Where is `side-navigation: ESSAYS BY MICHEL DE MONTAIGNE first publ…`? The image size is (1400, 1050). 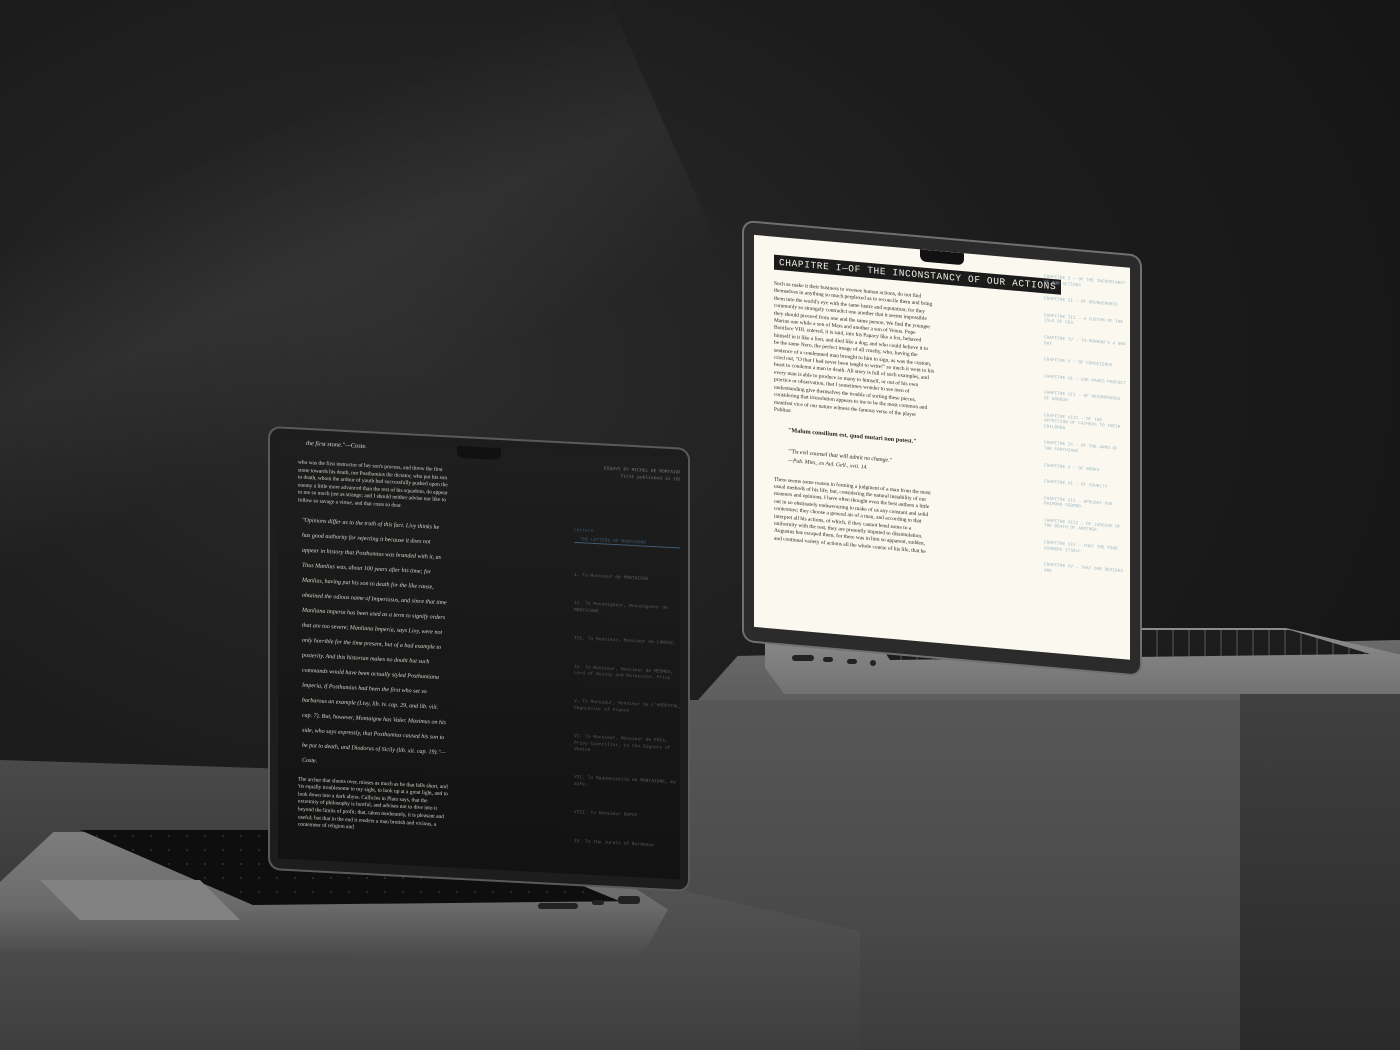 side-navigation: ESSAYS BY MICHEL DE MONTAIGNE first publ… is located at coordinates (627, 668).